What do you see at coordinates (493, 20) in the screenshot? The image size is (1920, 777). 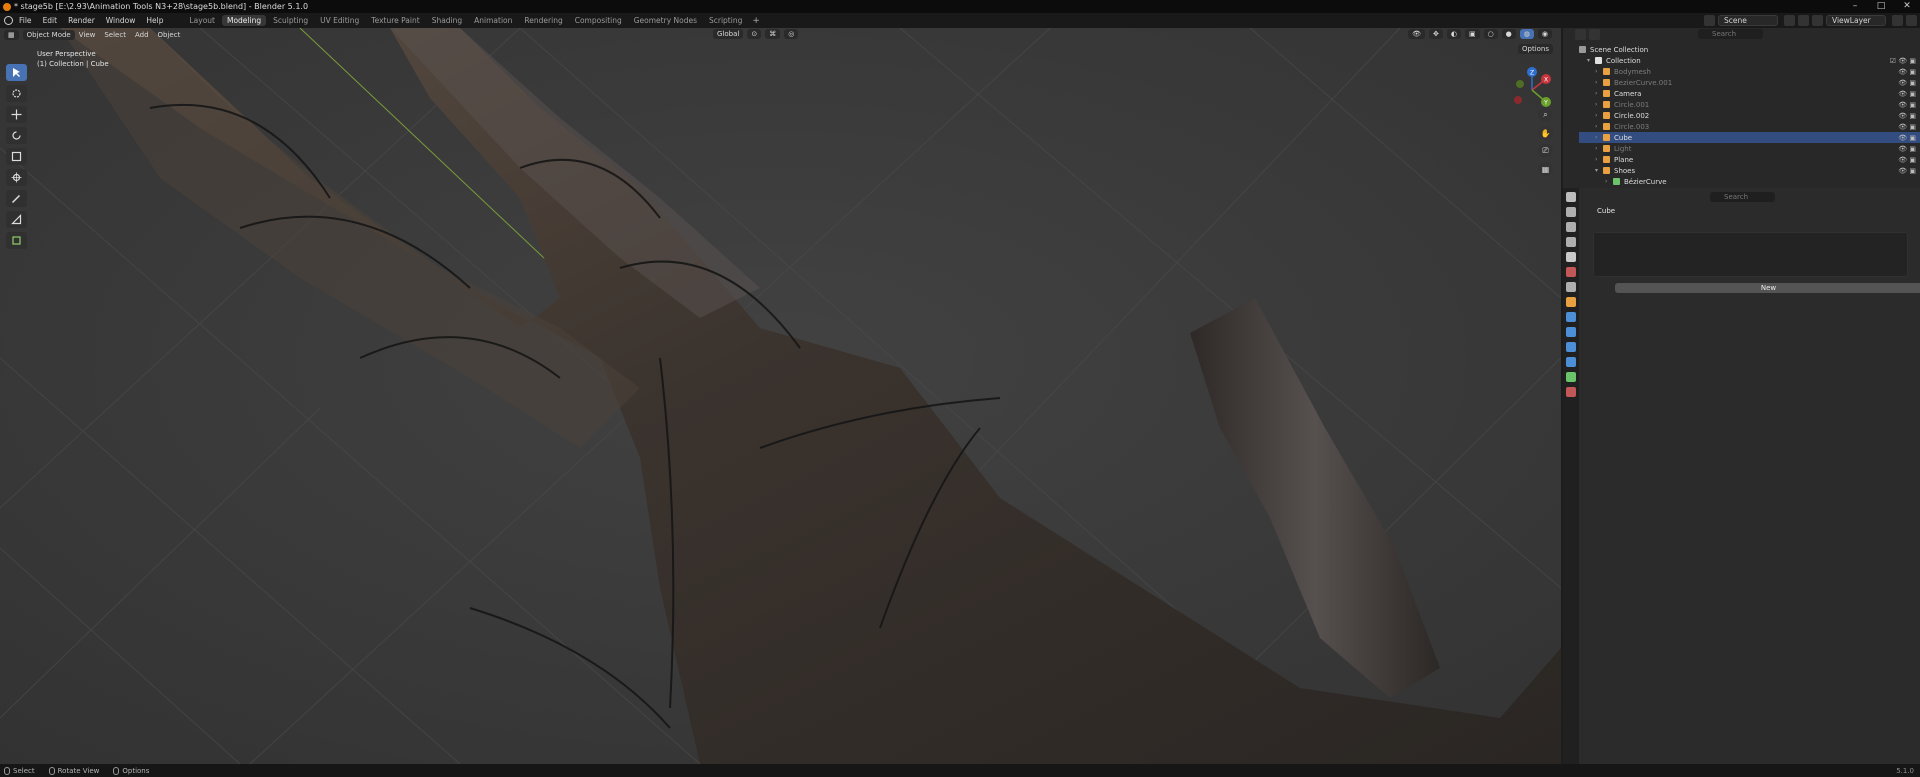 I see `tab-animation: Animation` at bounding box center [493, 20].